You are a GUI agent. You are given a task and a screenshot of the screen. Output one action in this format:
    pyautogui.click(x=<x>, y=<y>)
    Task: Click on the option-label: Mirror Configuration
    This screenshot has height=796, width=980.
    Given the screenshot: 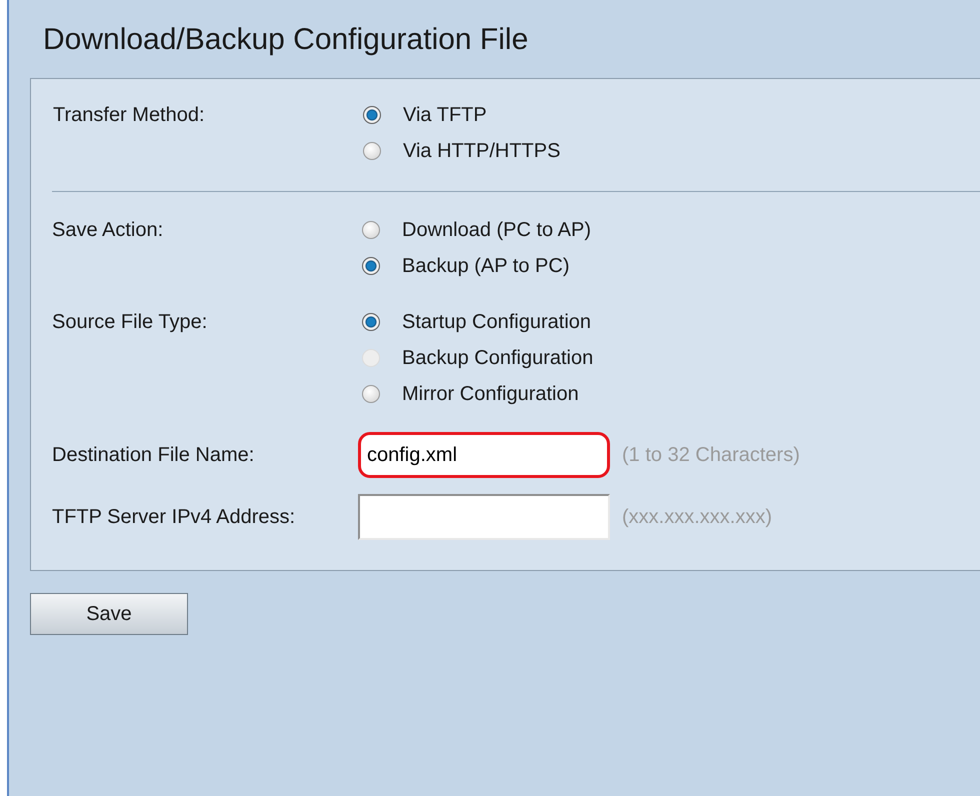 What is the action you would take?
    pyautogui.click(x=490, y=394)
    